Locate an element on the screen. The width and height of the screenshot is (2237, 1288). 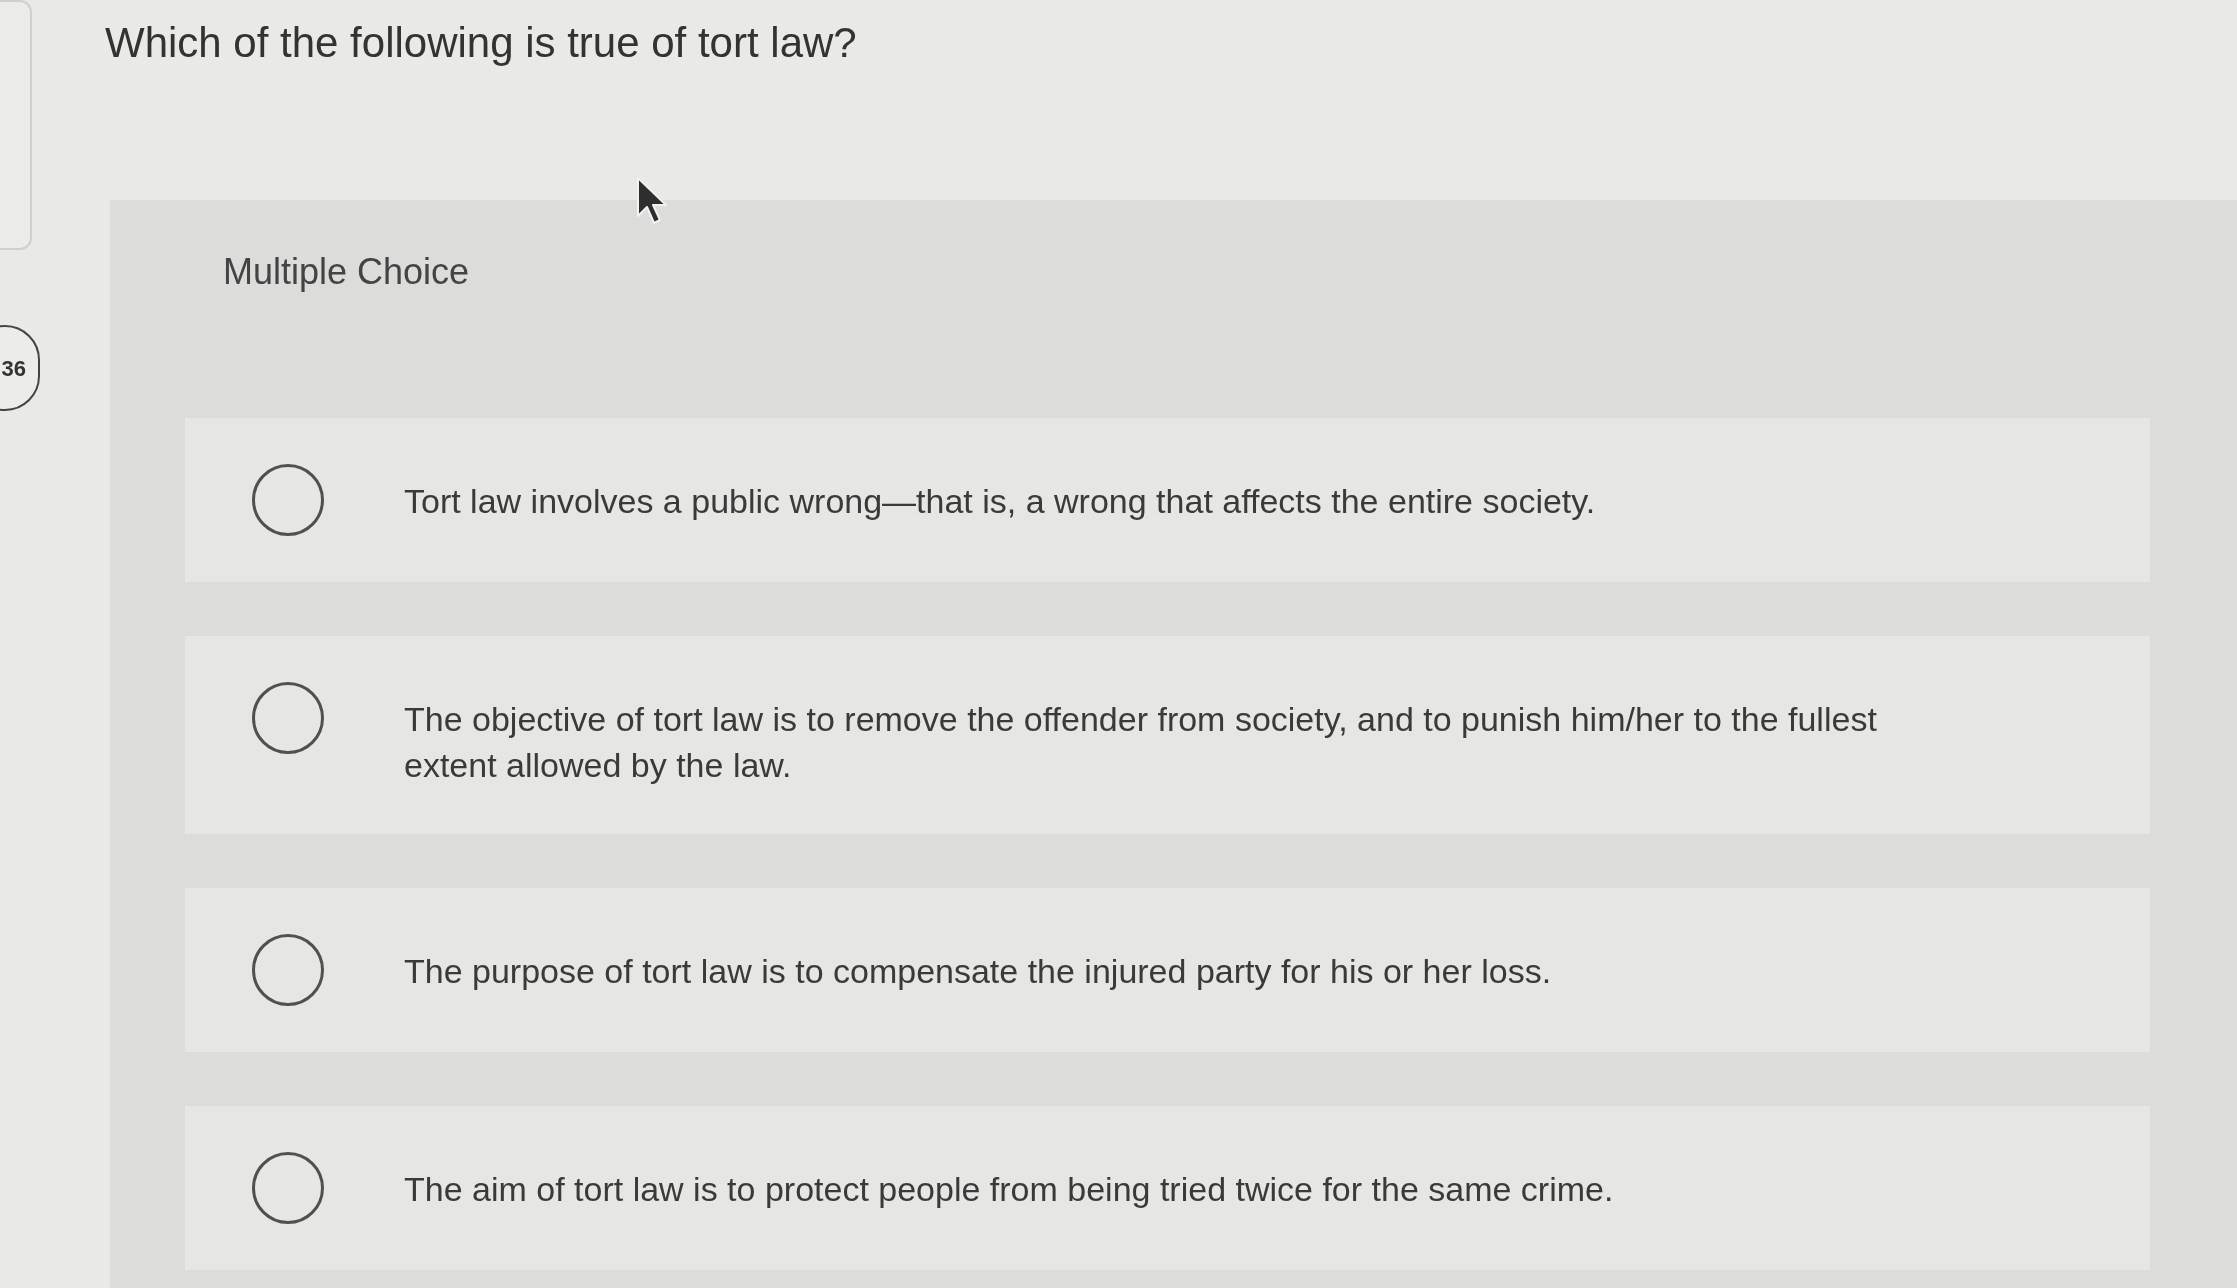
option-text: Tort law involves a public wrong—that is, a wrong that affects the entire society. is located at coordinates (1000, 501).